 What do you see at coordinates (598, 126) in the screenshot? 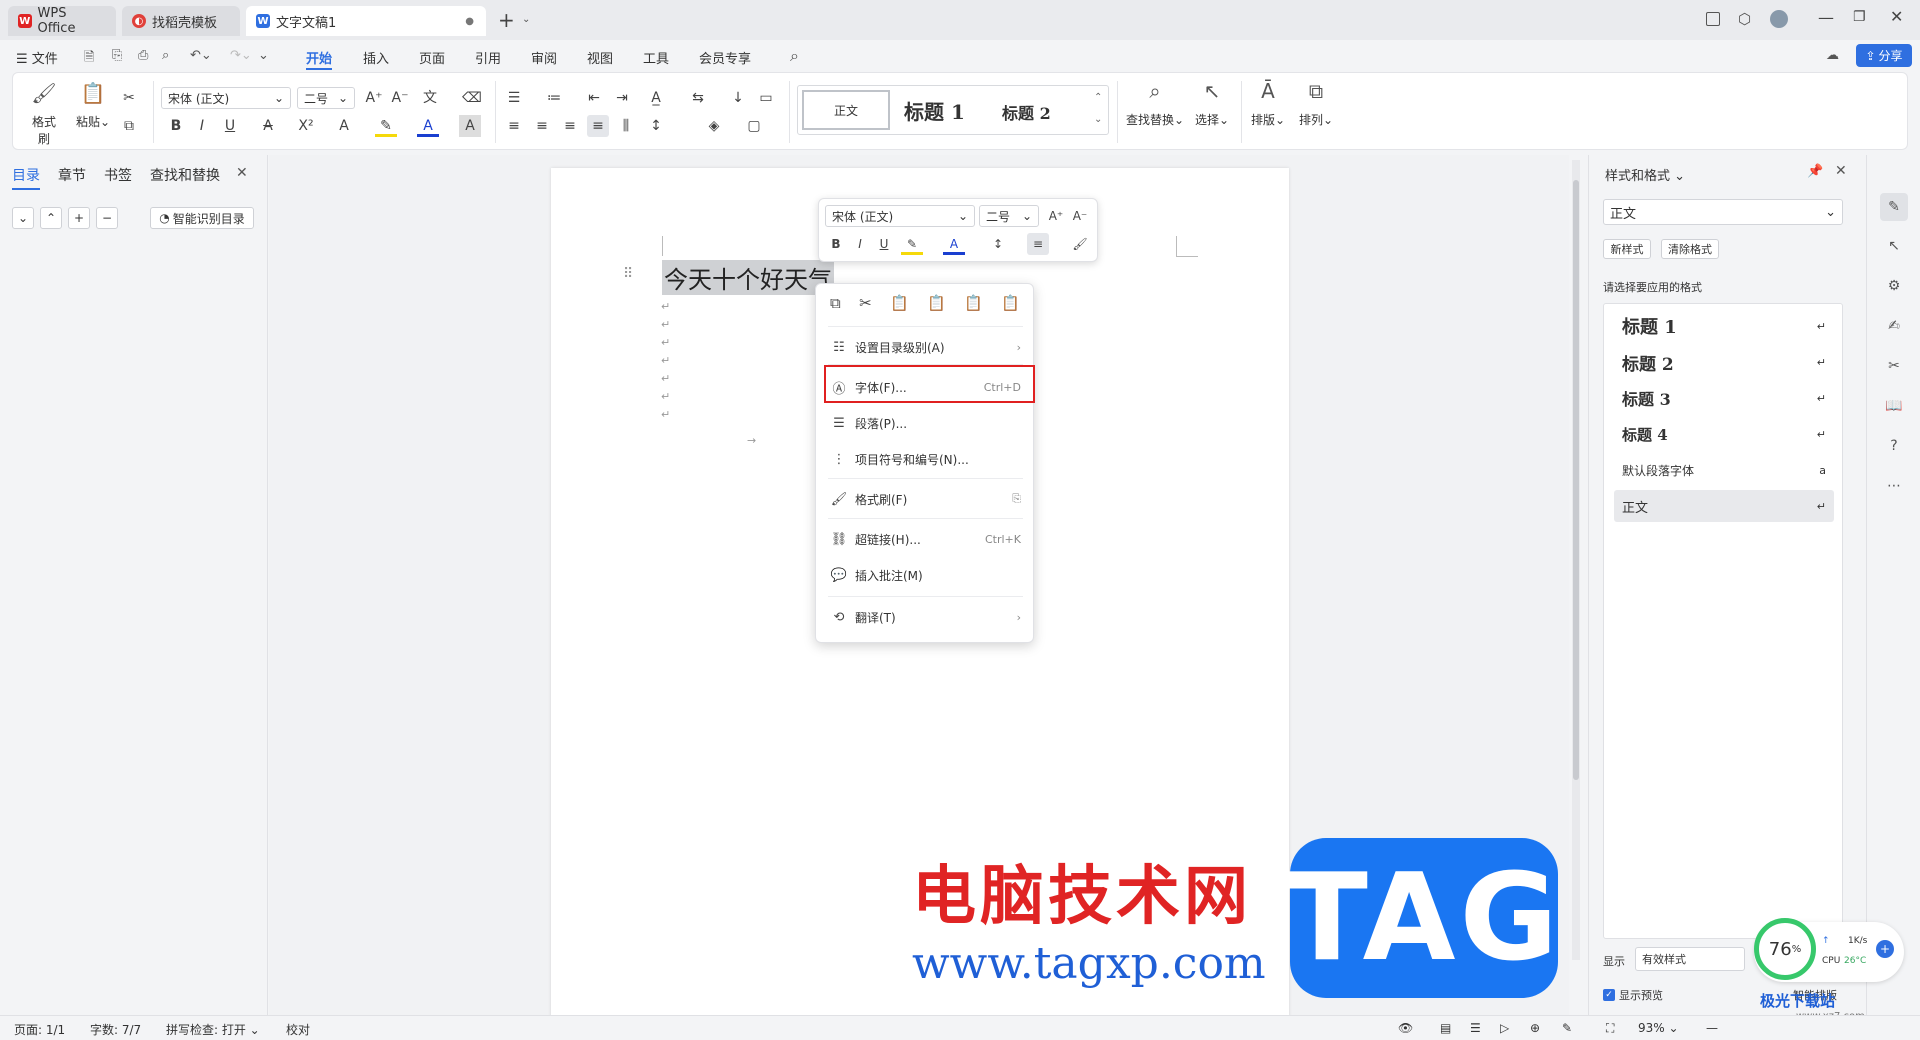
I see `justify-icon: ≡` at bounding box center [598, 126].